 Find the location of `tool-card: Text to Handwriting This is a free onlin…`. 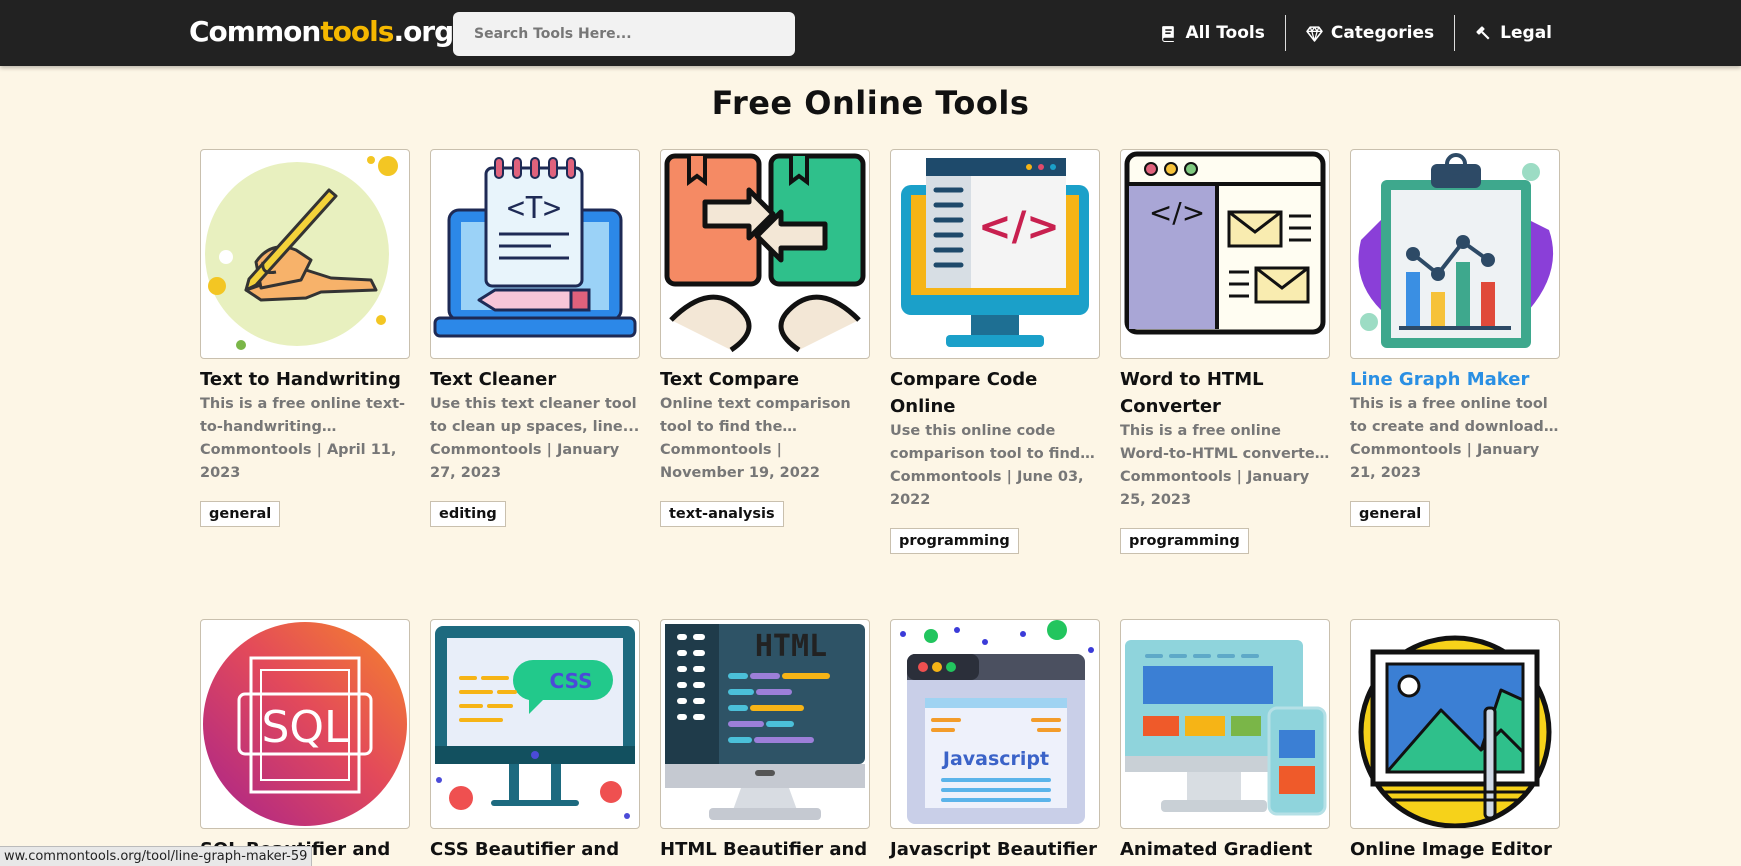

tool-card: Text to Handwriting This is a free onlin… is located at coordinates (305, 338).